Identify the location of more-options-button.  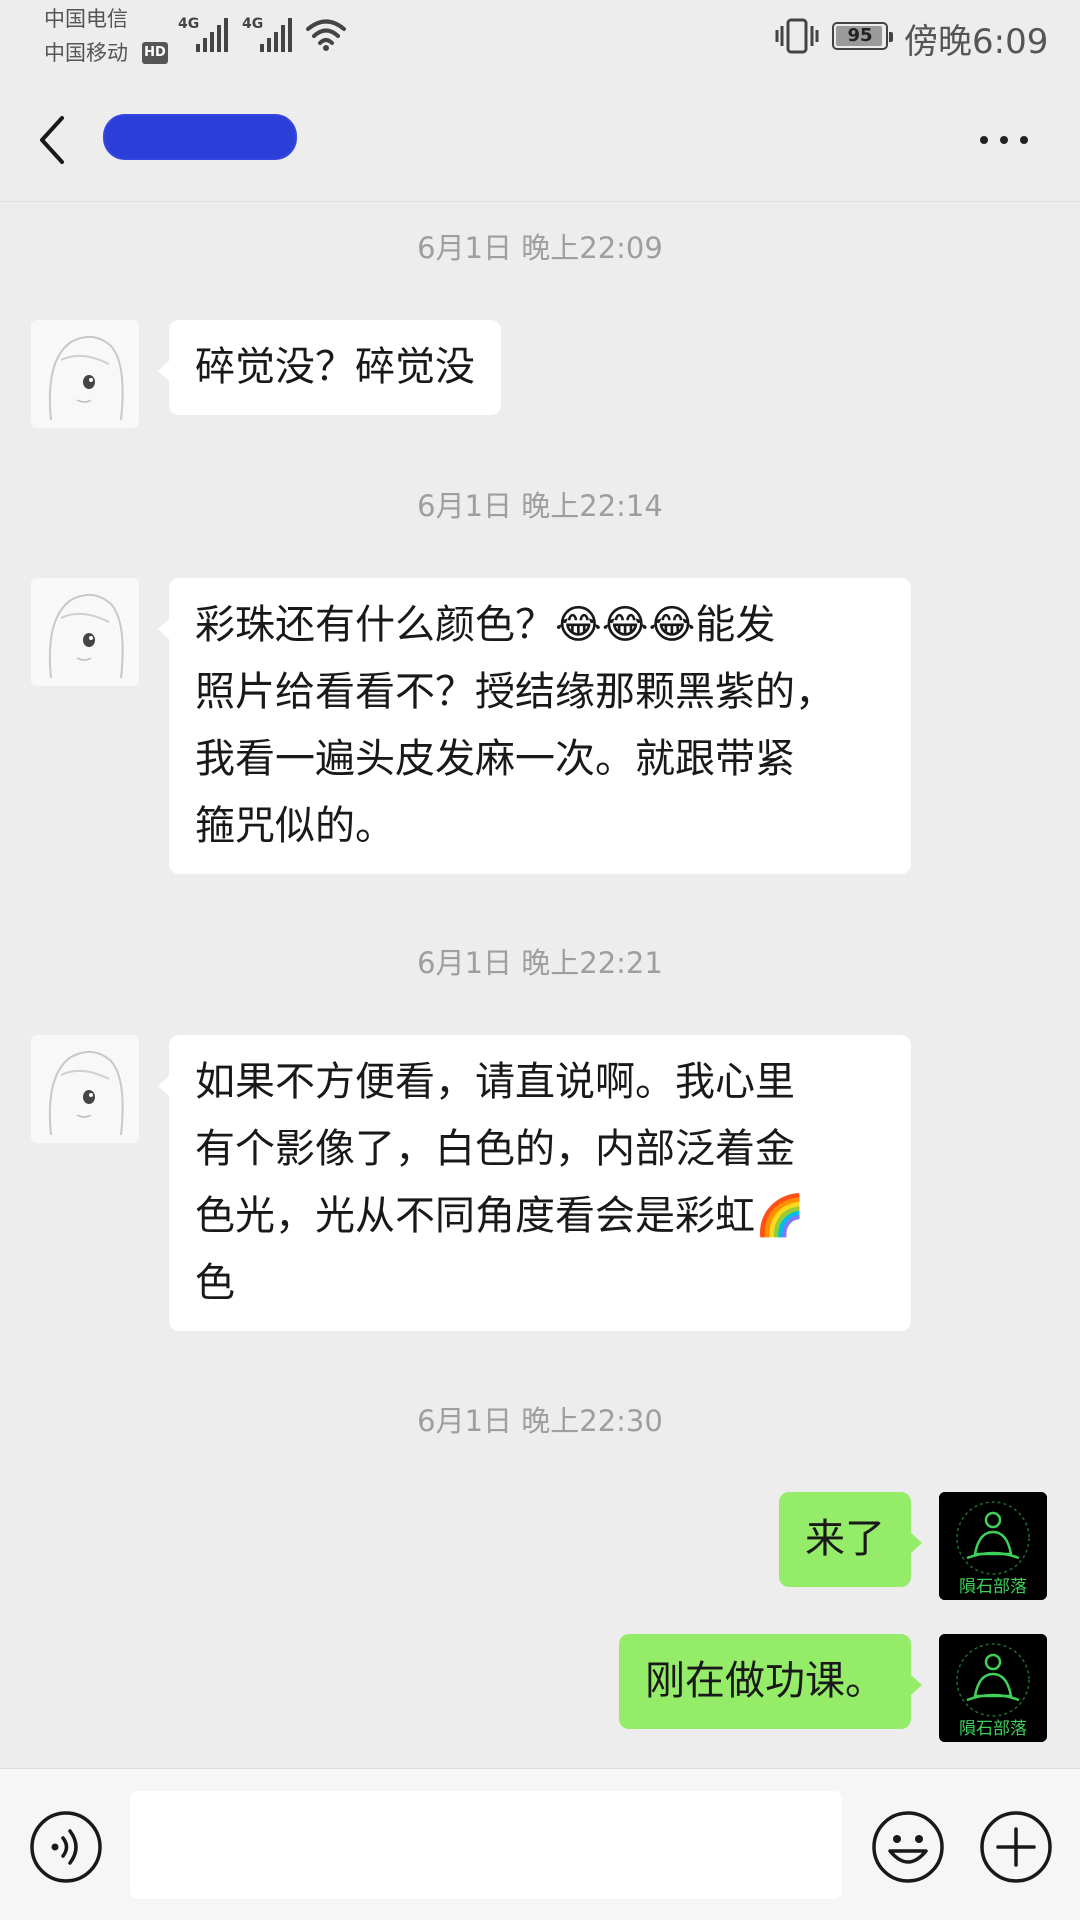
(1004, 141).